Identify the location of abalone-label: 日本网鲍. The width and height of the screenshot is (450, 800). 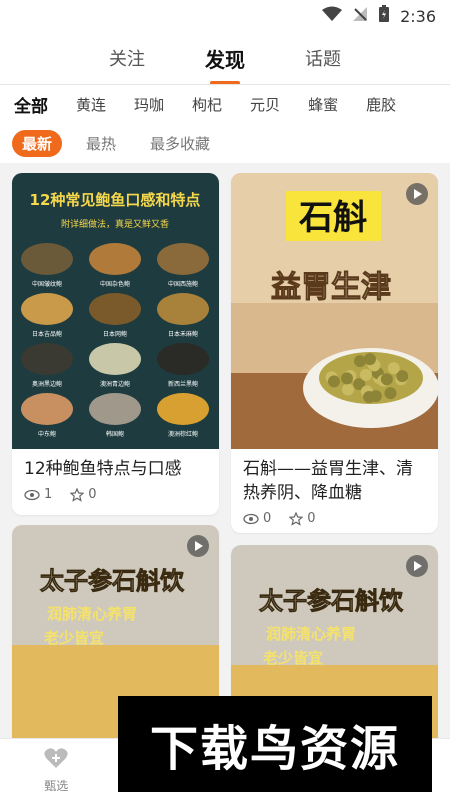
(115, 334).